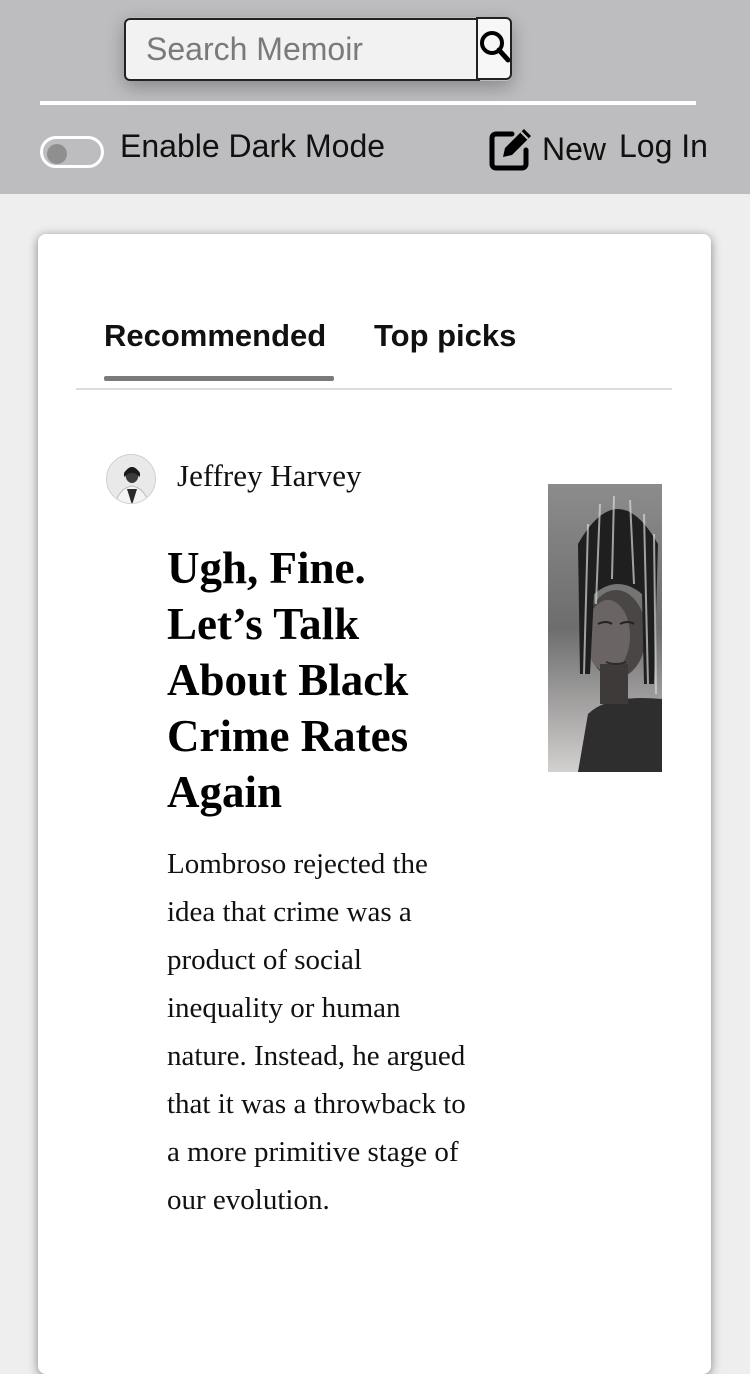 Image resolution: width=750 pixels, height=1374 pixels. What do you see at coordinates (219, 378) in the screenshot?
I see `active-tab-indicator` at bounding box center [219, 378].